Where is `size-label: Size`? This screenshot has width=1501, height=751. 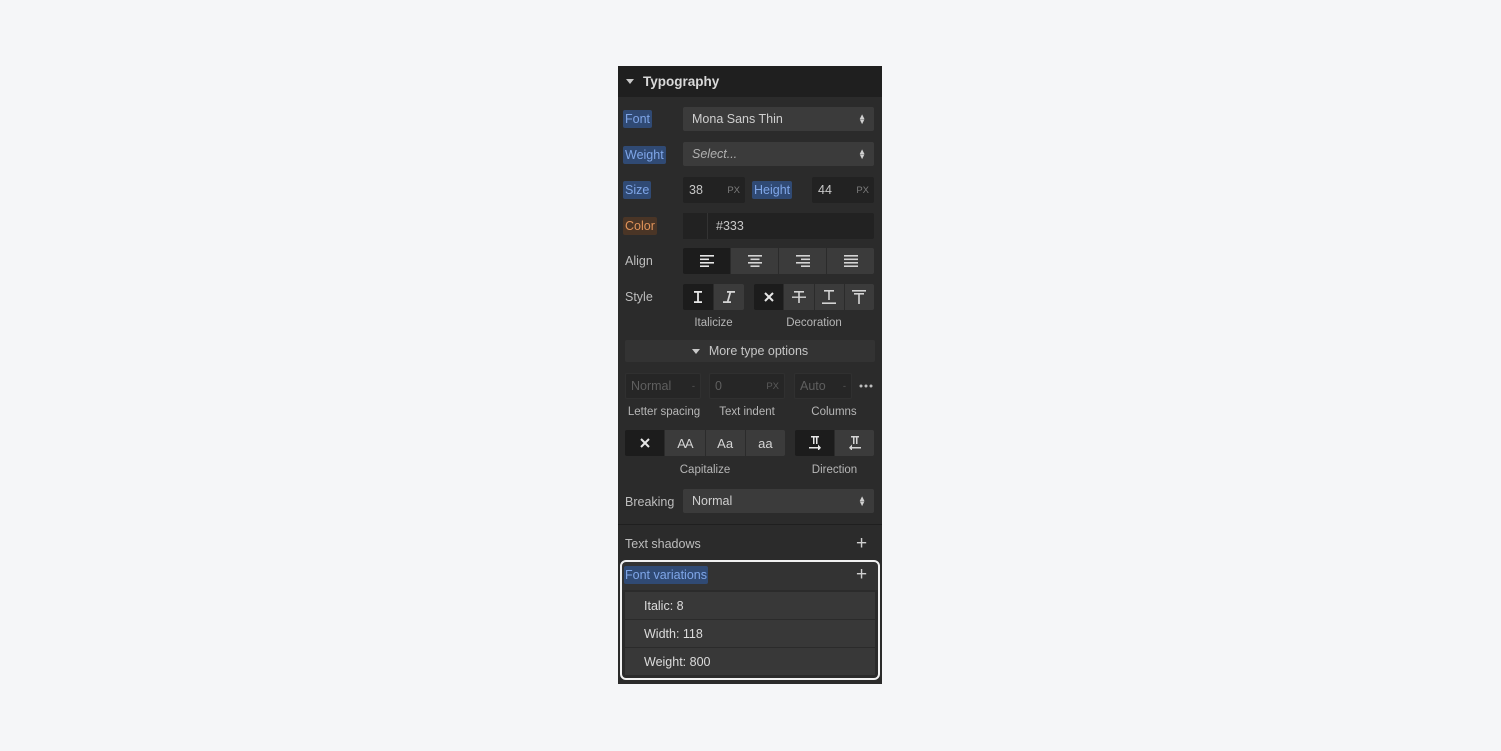 size-label: Size is located at coordinates (637, 190).